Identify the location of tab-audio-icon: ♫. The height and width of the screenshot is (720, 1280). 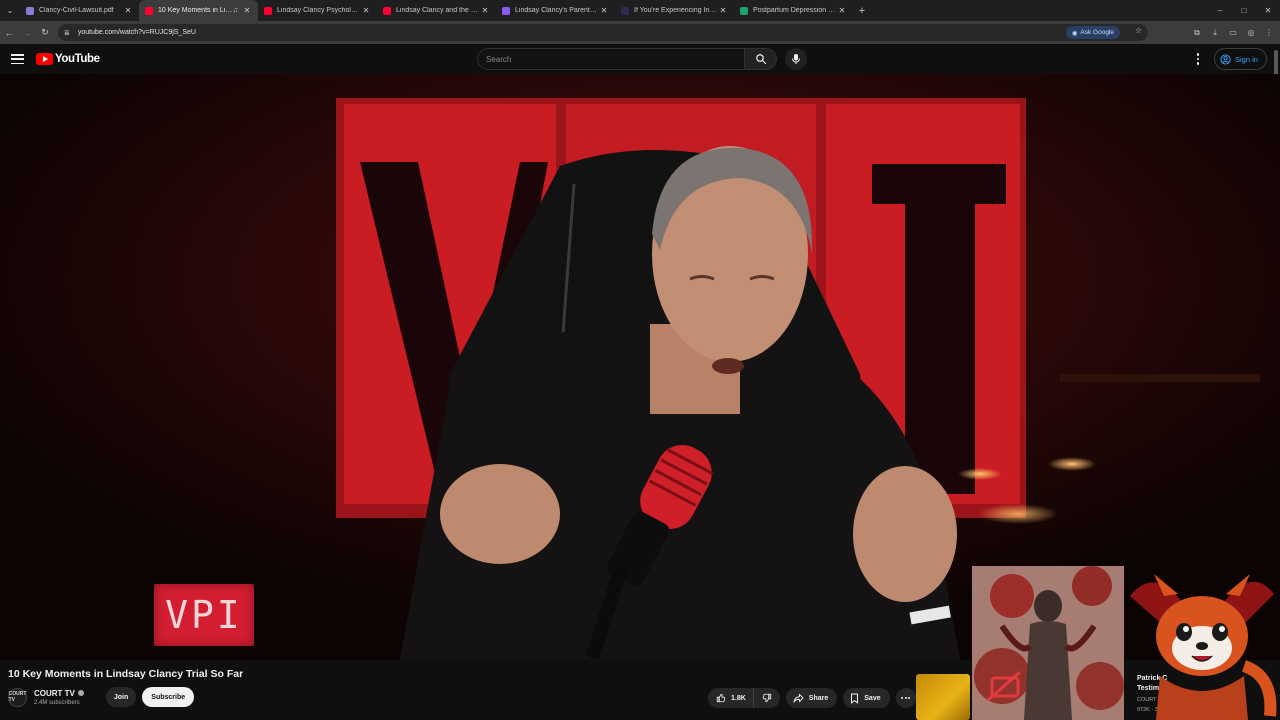
(235, 10).